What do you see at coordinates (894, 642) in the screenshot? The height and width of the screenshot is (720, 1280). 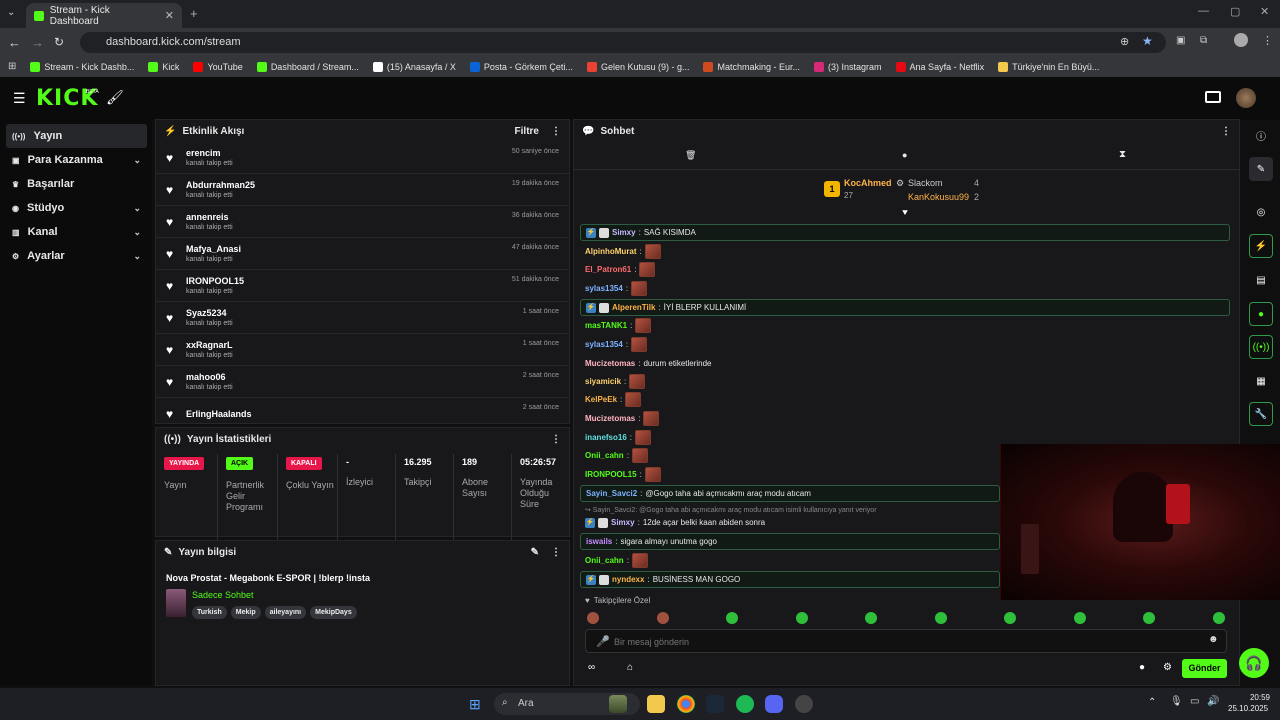 I see `chat-message-input` at bounding box center [894, 642].